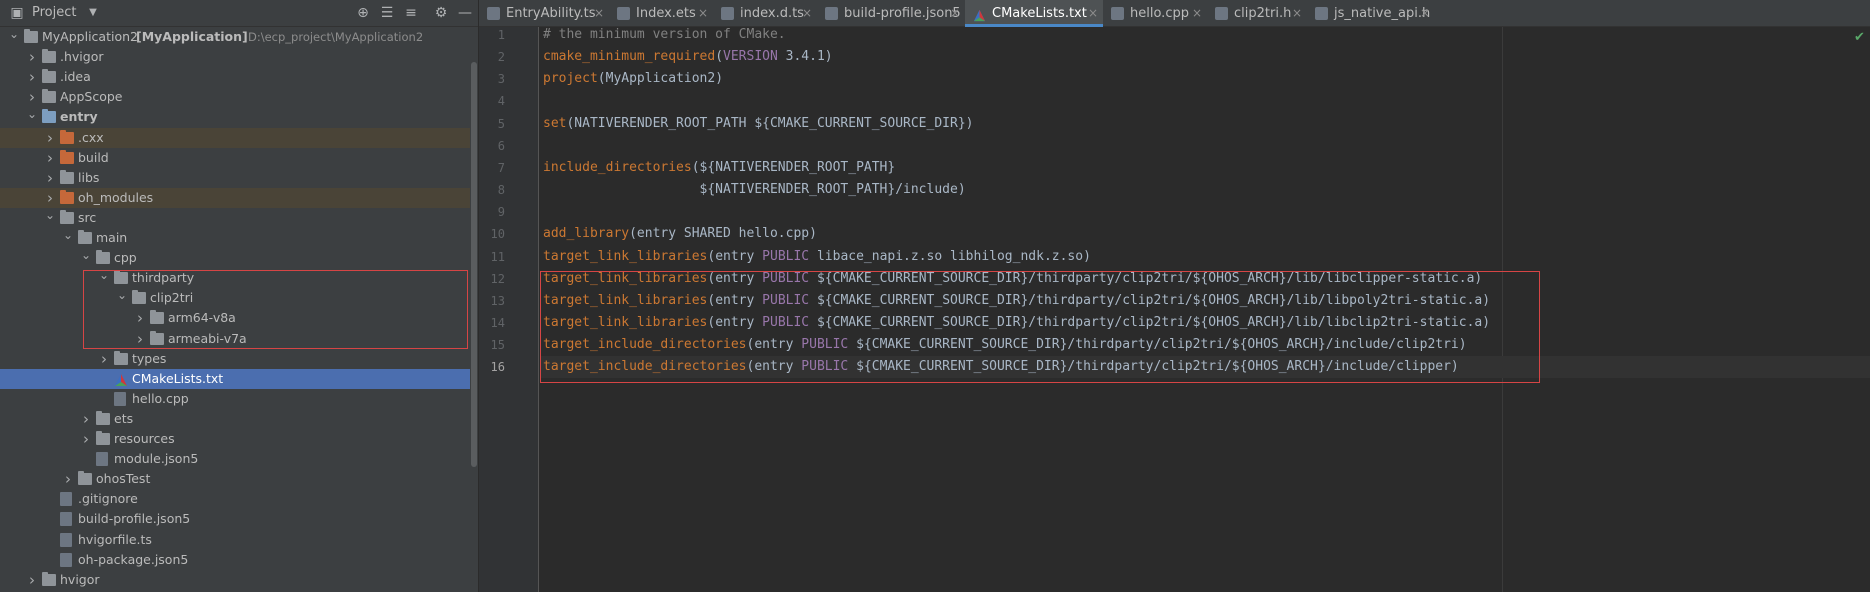  I want to click on tree-item: .gitignore, so click(235, 499).